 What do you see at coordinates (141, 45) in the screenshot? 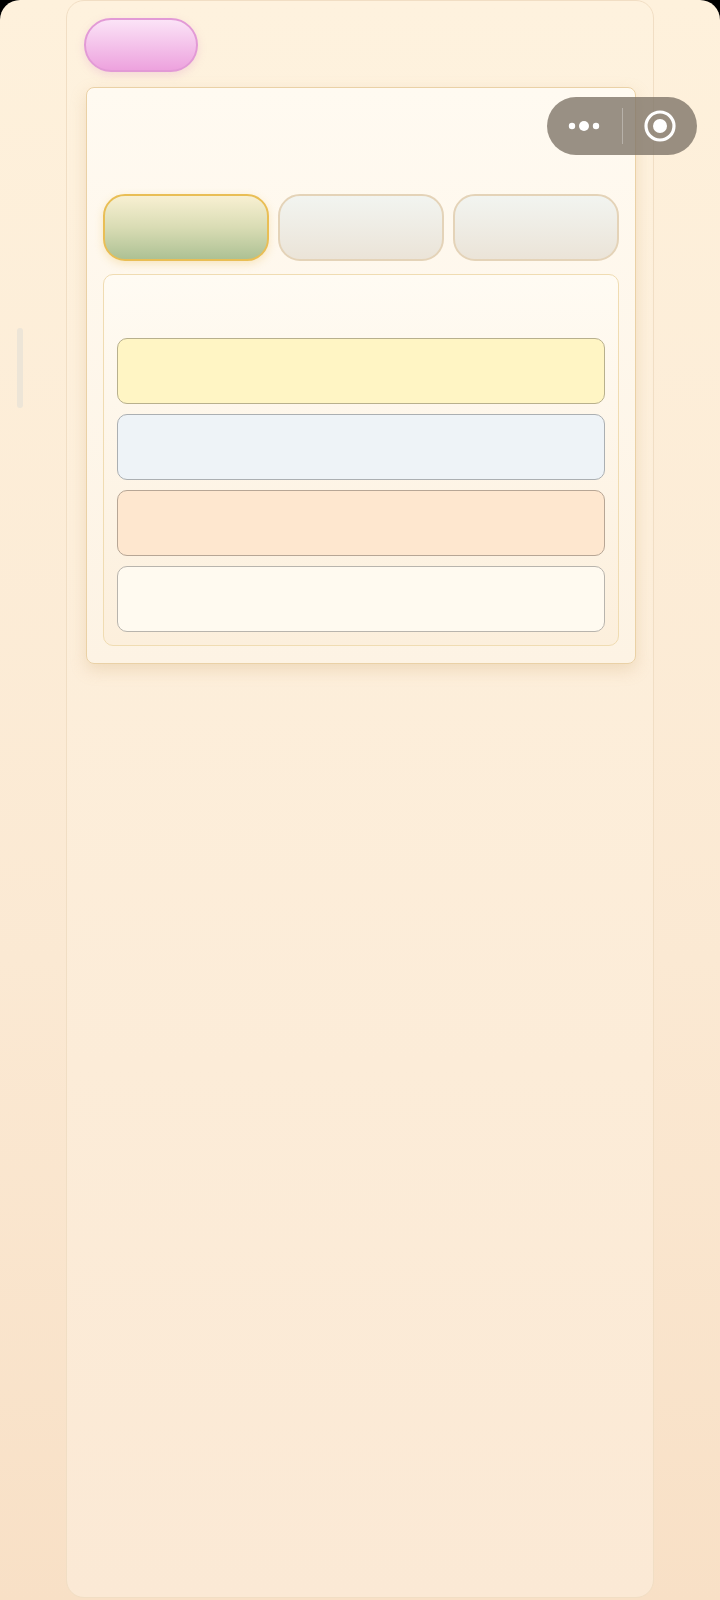
I see `header-button` at bounding box center [141, 45].